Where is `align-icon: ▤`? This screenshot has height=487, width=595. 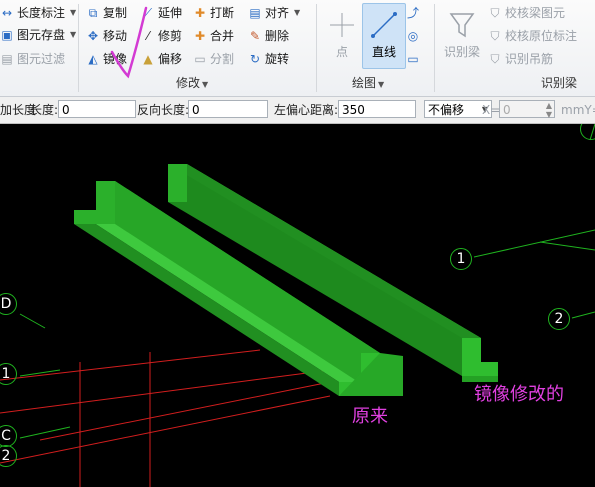 align-icon: ▤ is located at coordinates (255, 13).